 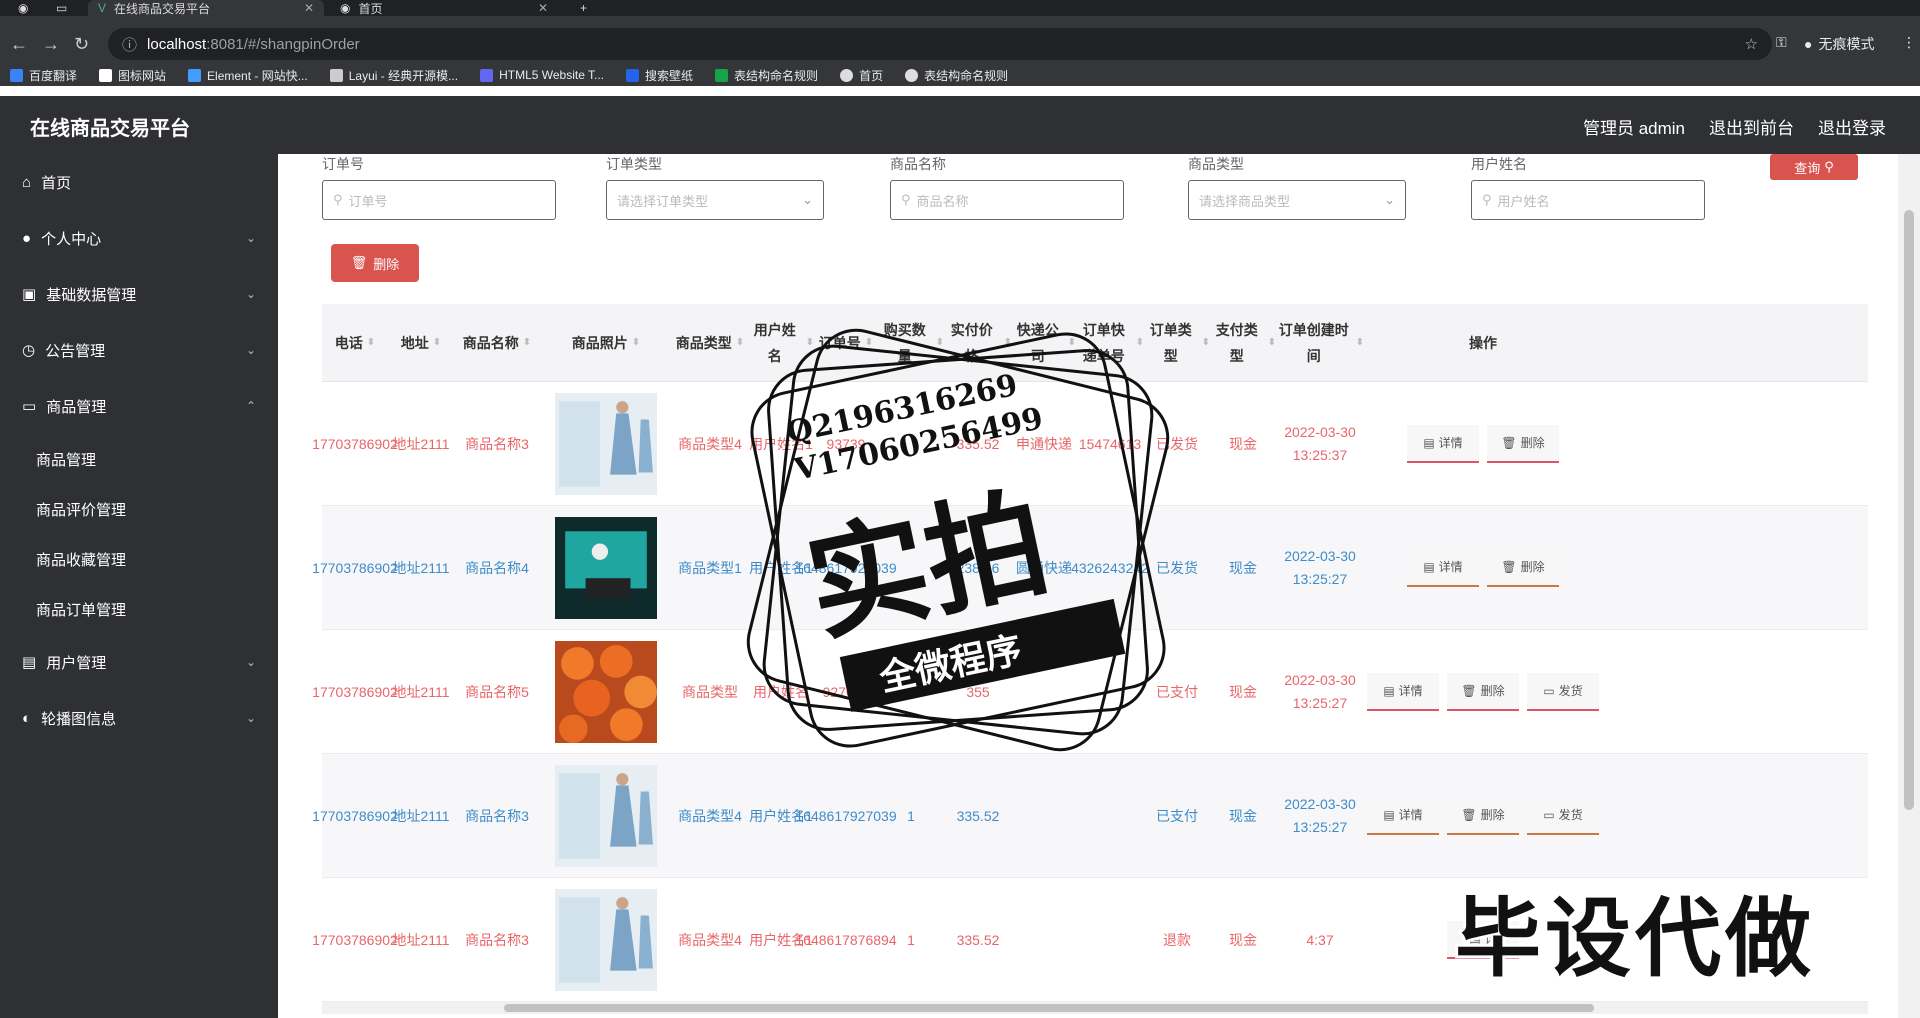 I want to click on sidebar-subitem-product-favorites: 商品收藏管理, so click(x=139, y=559).